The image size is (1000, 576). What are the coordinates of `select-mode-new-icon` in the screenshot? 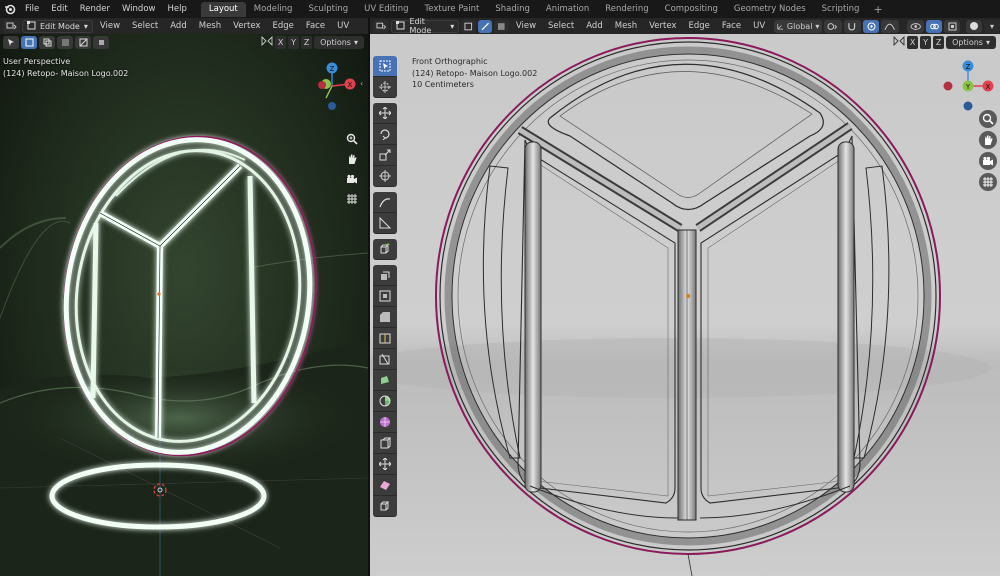 It's located at (29, 42).